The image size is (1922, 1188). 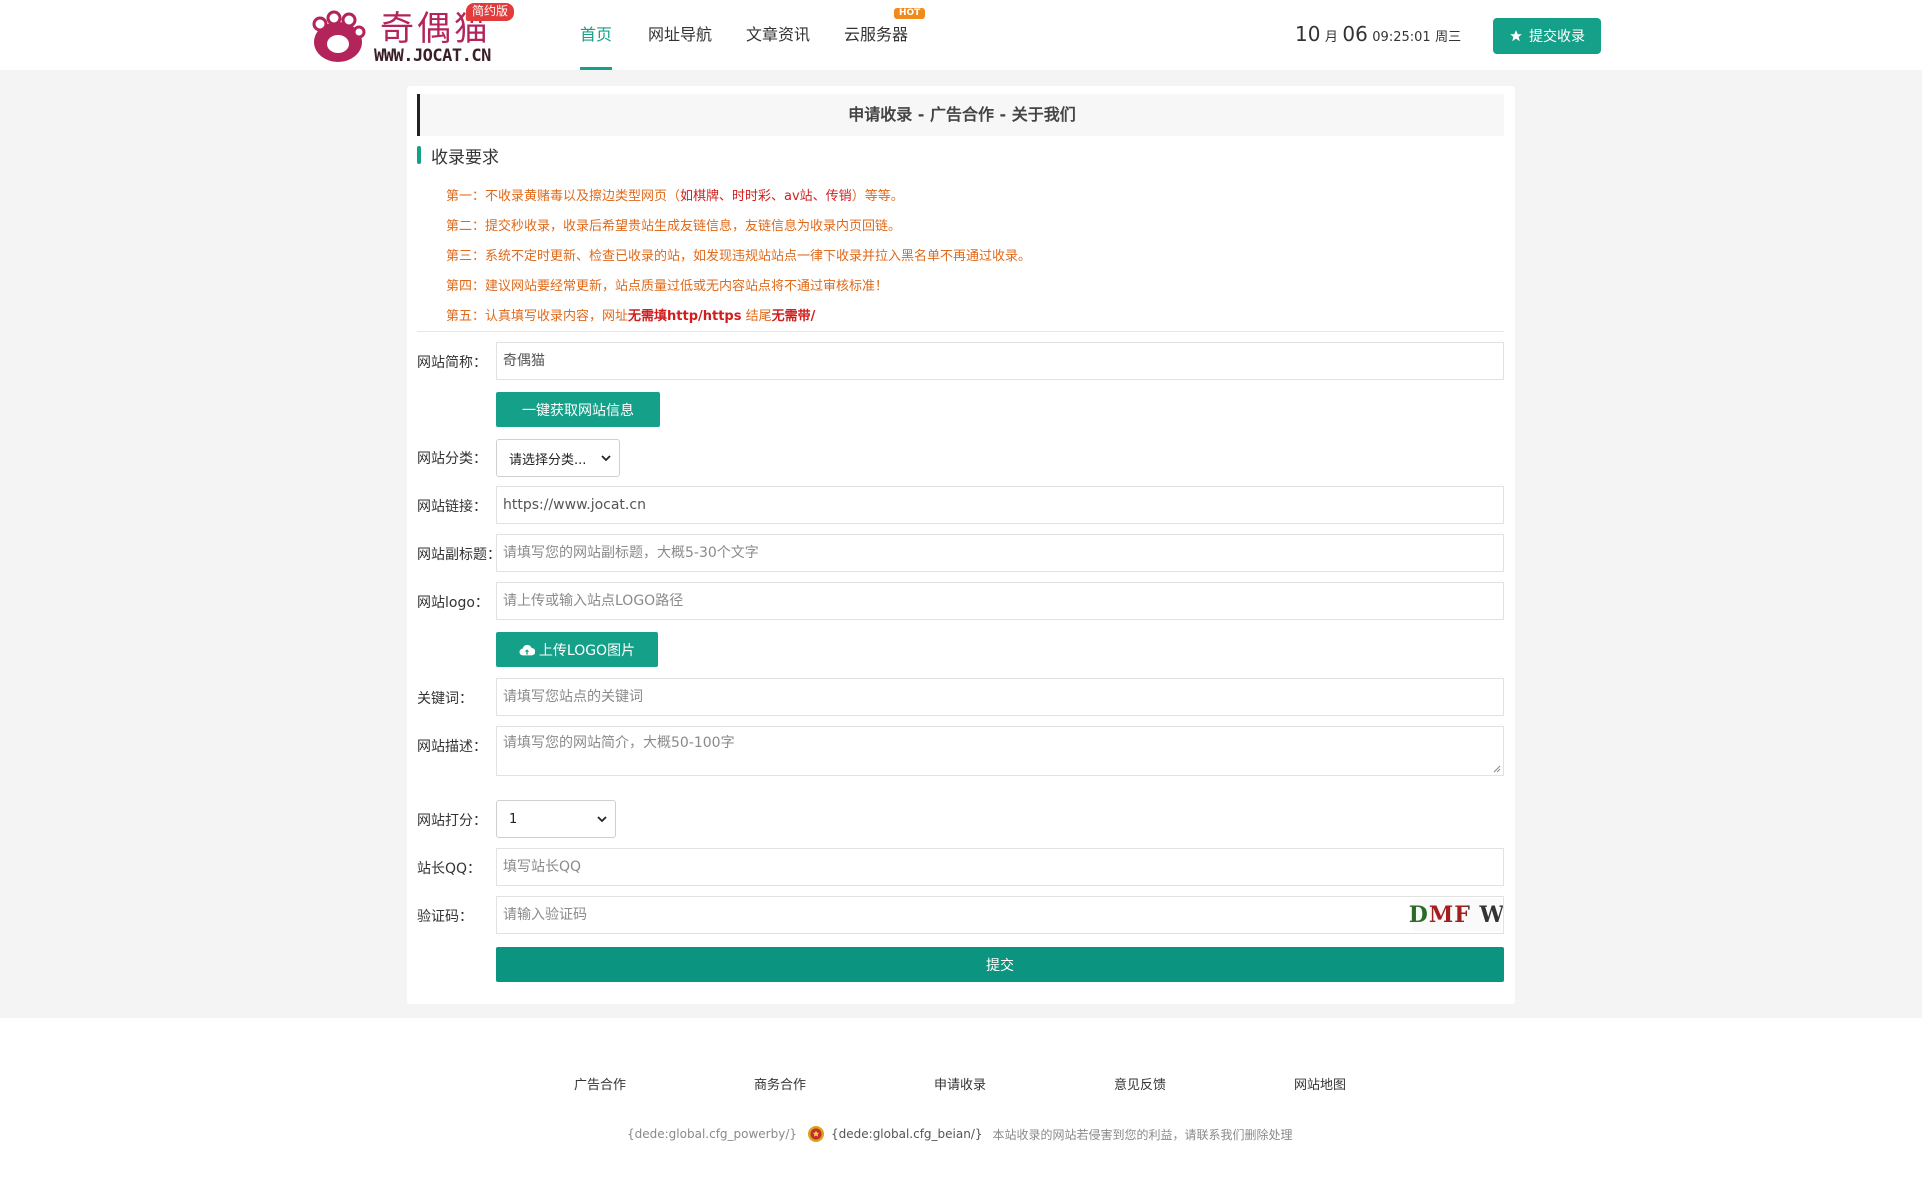 What do you see at coordinates (556, 819) in the screenshot?
I see `rating-select: 1` at bounding box center [556, 819].